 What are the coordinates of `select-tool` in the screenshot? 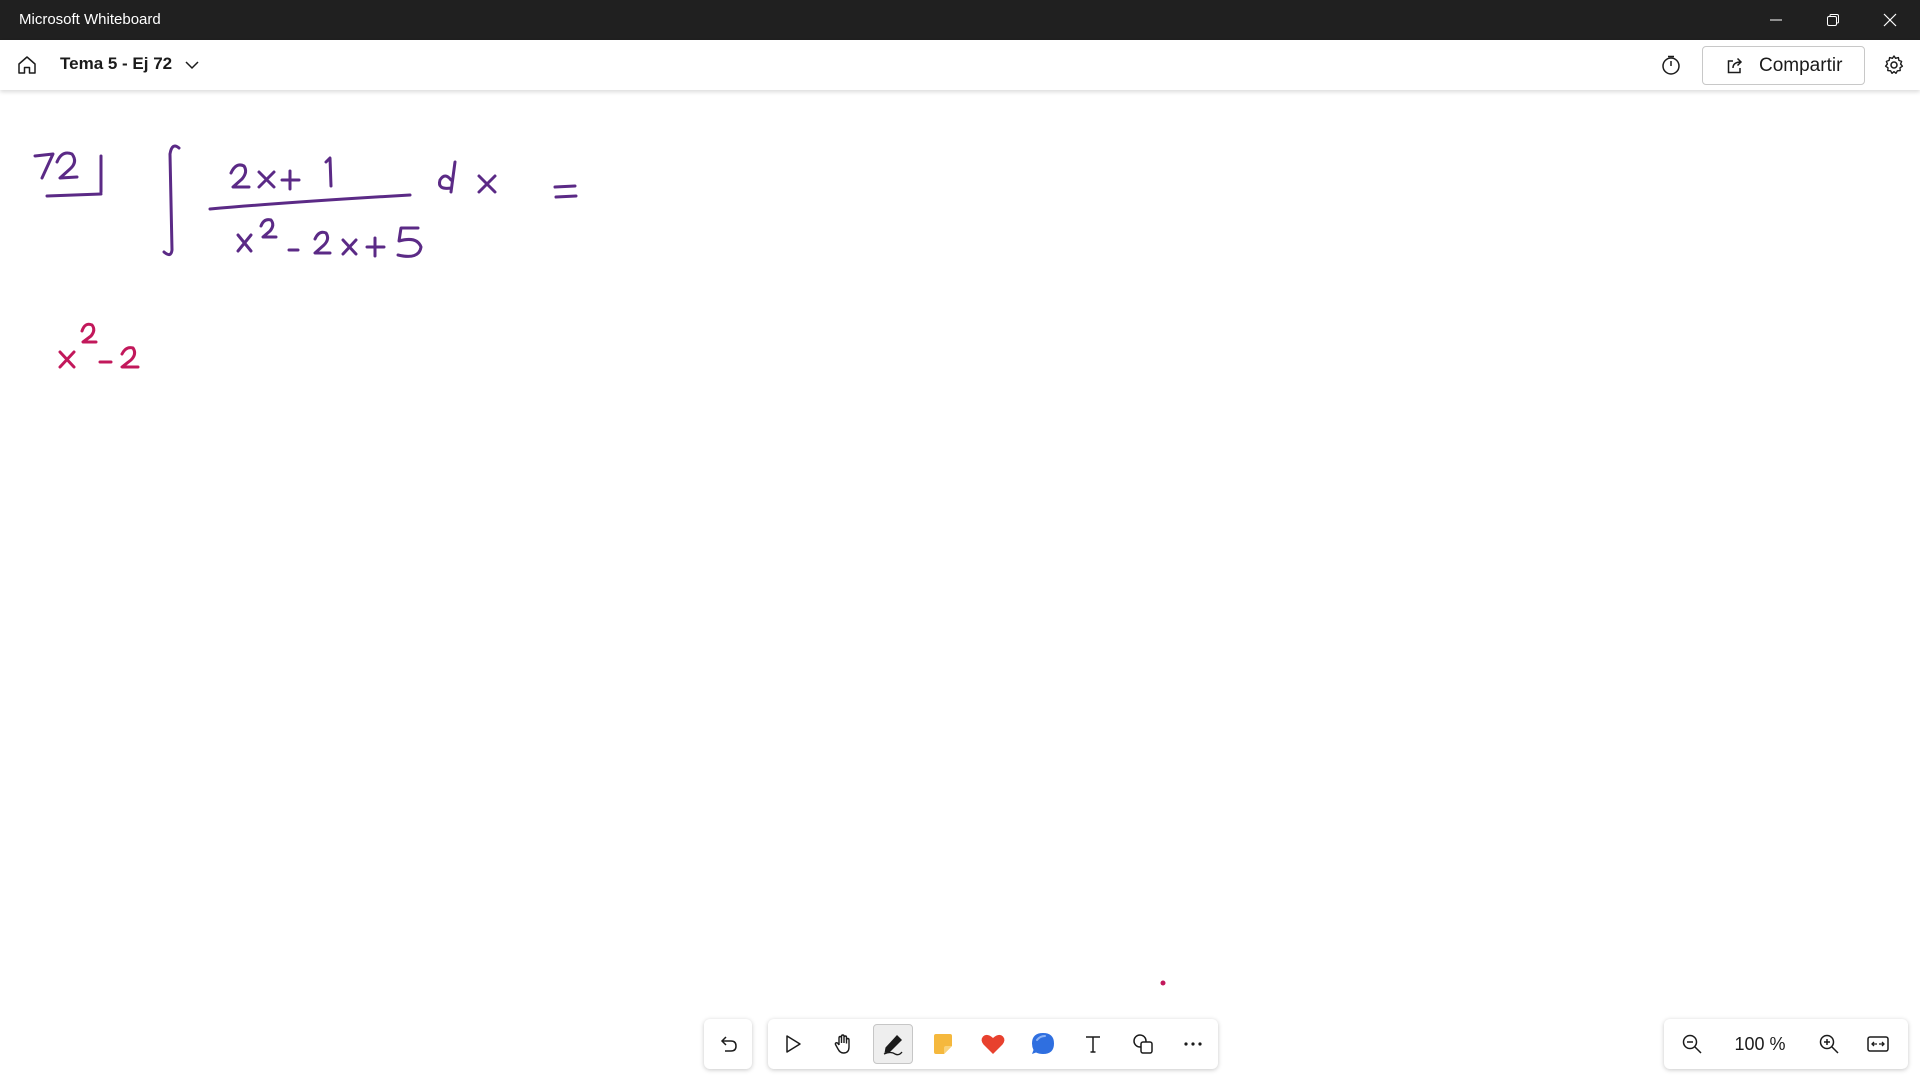 It's located at (793, 1044).